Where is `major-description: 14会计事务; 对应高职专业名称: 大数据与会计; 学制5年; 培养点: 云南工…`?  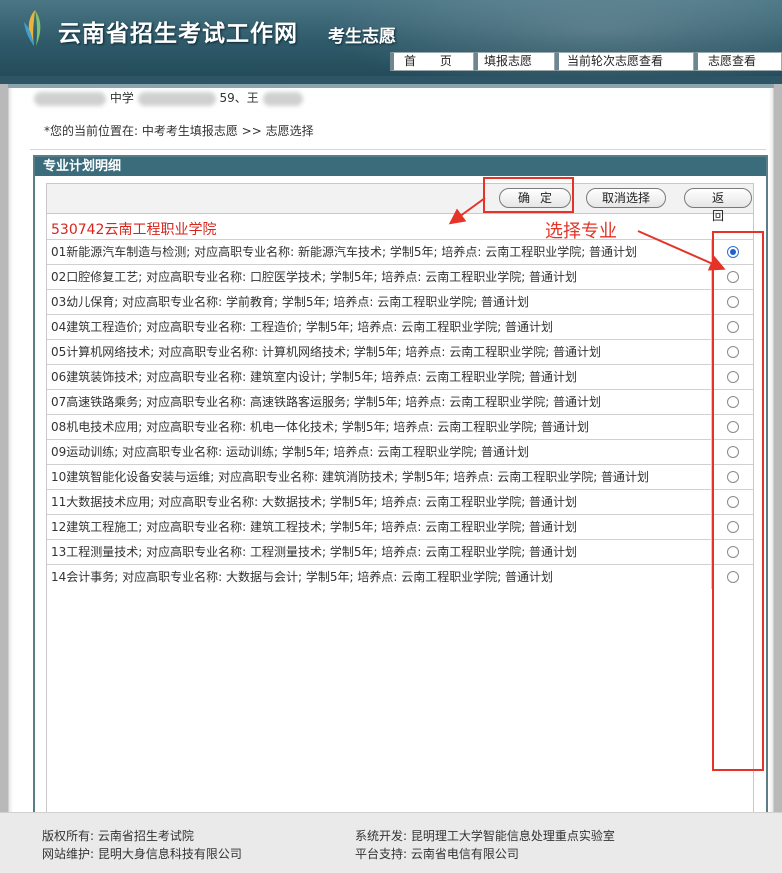
major-description: 14会计事务; 对应高职专业名称: 大数据与会计; 学制5年; 培养点: 云南工… is located at coordinates (379, 577).